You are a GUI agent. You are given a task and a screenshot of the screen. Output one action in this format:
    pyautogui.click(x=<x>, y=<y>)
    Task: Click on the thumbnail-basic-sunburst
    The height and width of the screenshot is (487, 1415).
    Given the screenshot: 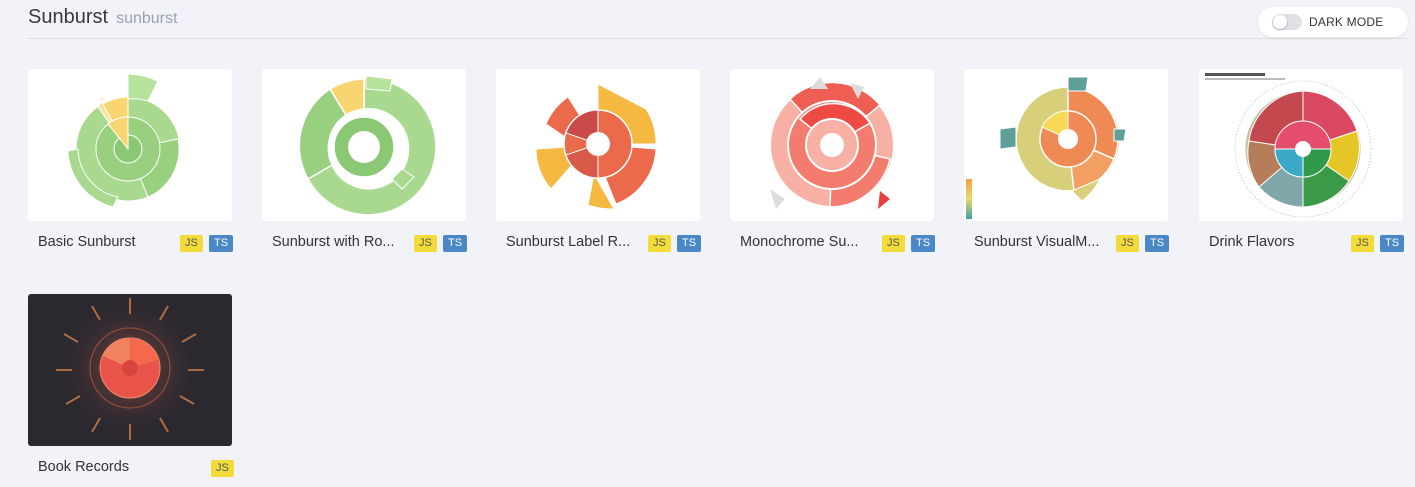 What is the action you would take?
    pyautogui.click(x=130, y=145)
    